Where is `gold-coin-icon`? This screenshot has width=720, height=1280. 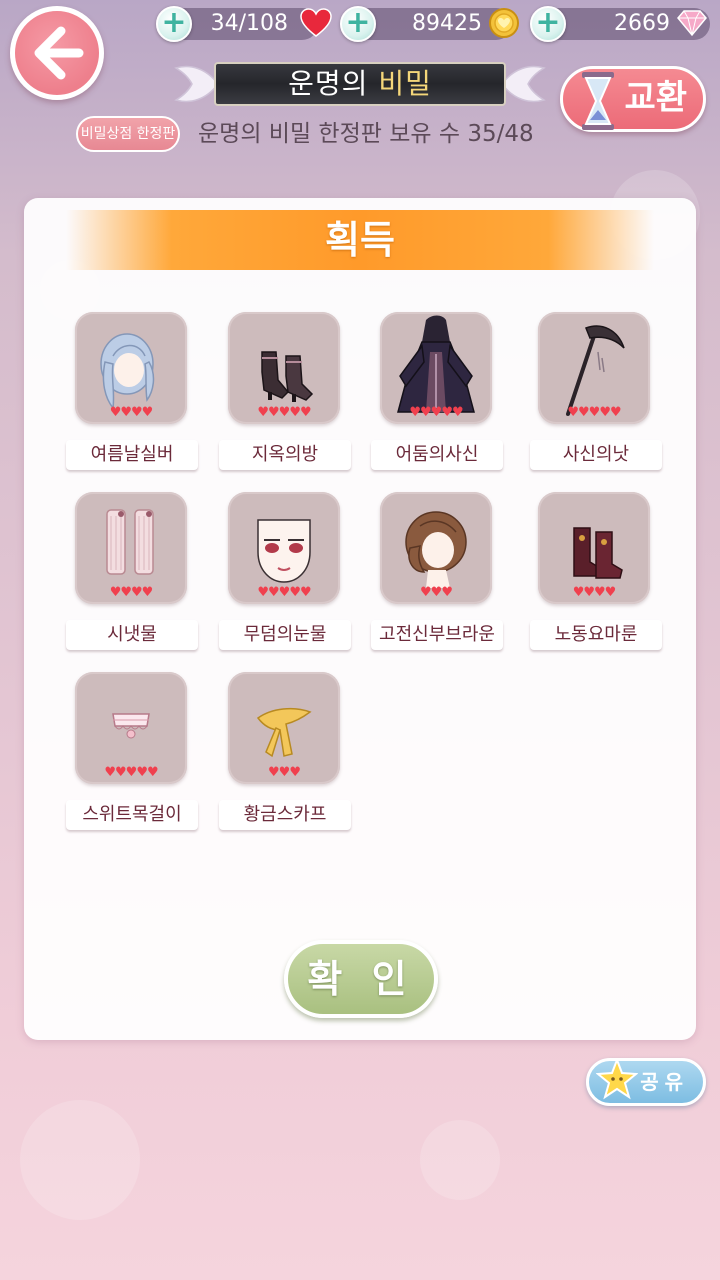
gold-coin-icon is located at coordinates (504, 23).